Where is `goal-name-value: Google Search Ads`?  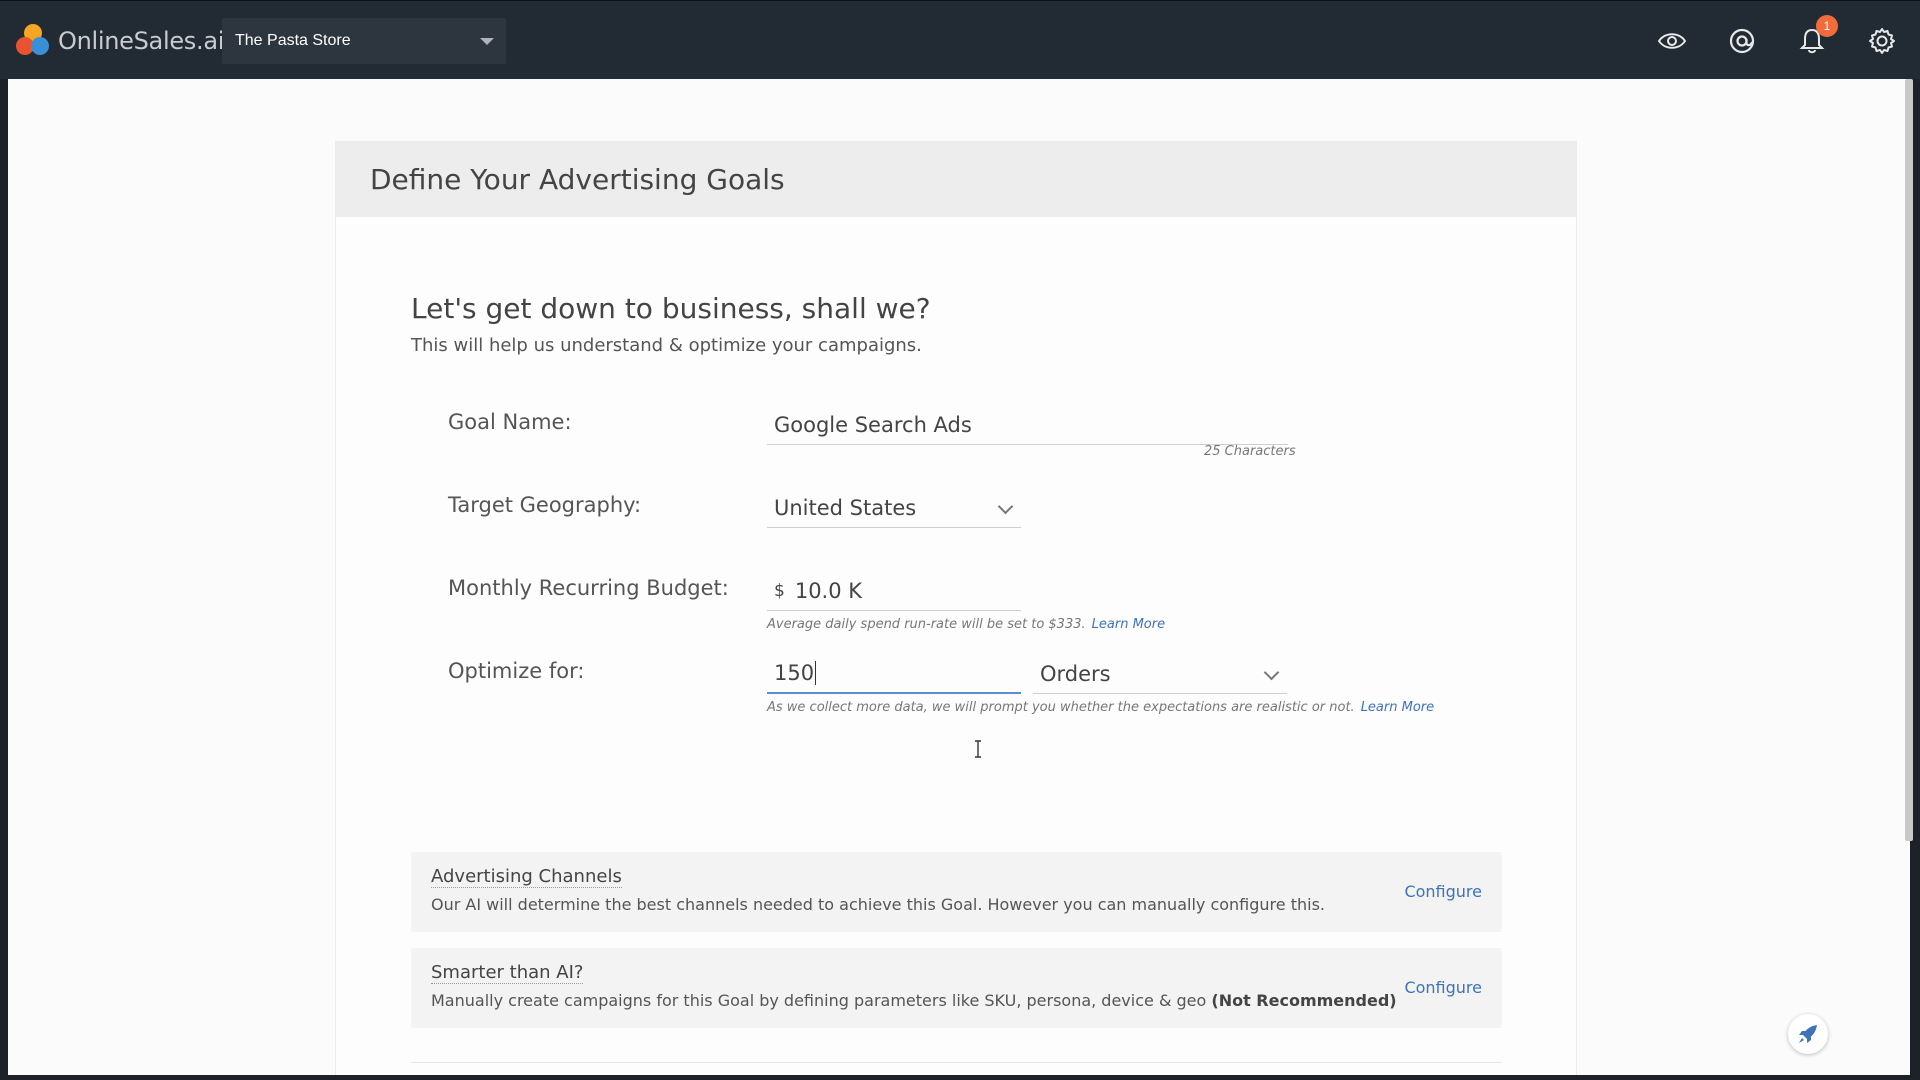
goal-name-value: Google Search Ads is located at coordinates (873, 424).